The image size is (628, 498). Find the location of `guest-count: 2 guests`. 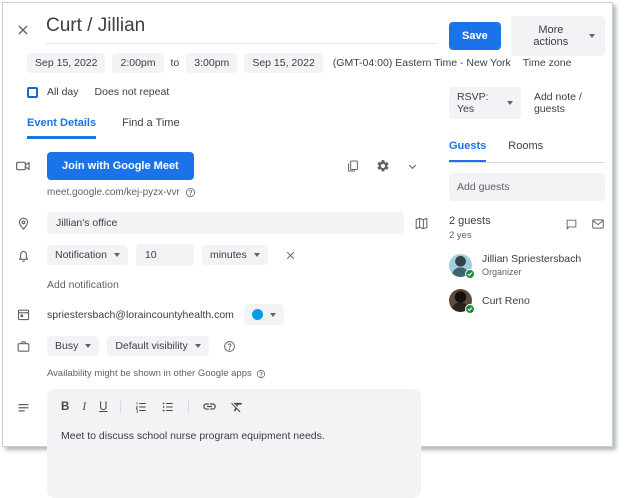

guest-count: 2 guests is located at coordinates (470, 221).